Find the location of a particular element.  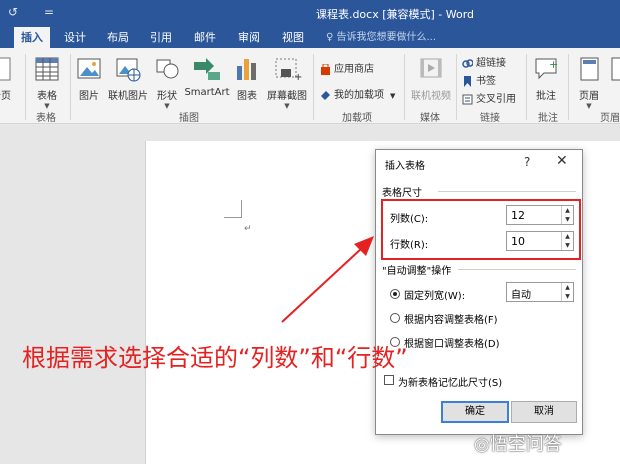

watermark-text: 悟空问答 is located at coordinates (525, 444).